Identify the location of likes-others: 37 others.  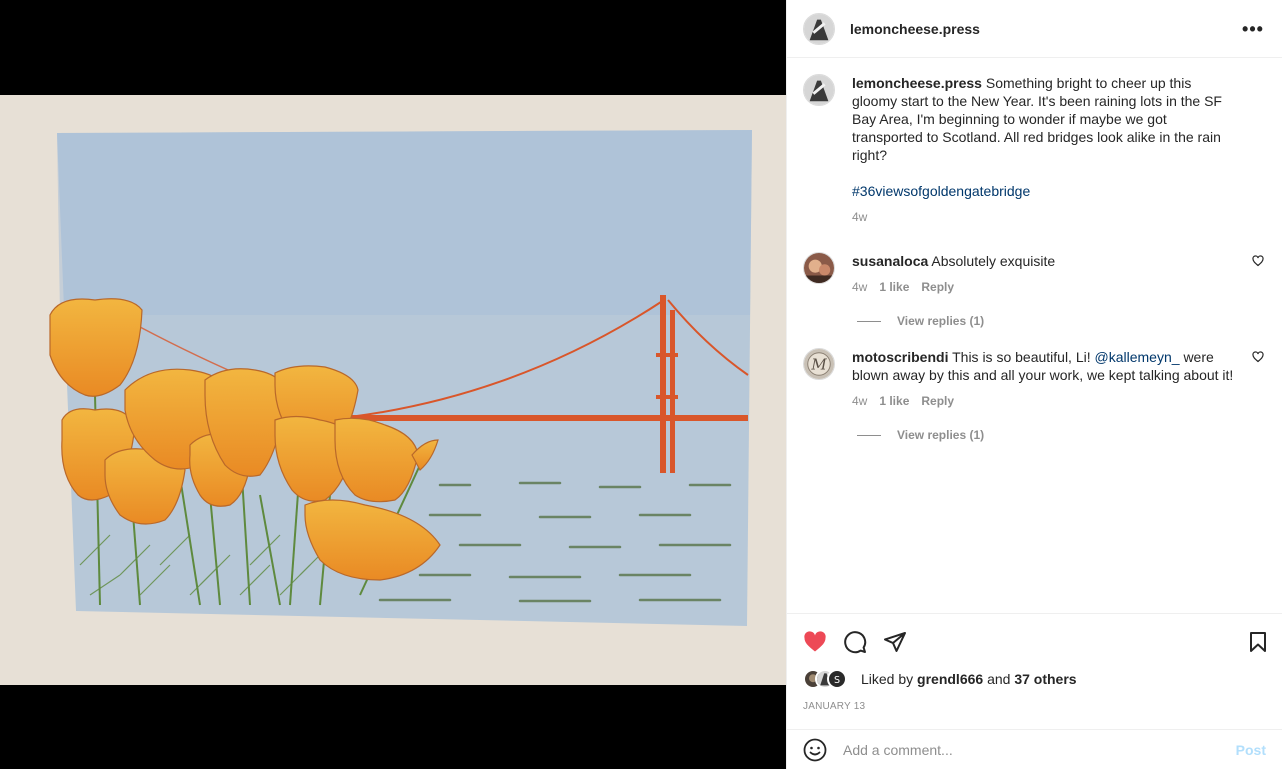
(1045, 679).